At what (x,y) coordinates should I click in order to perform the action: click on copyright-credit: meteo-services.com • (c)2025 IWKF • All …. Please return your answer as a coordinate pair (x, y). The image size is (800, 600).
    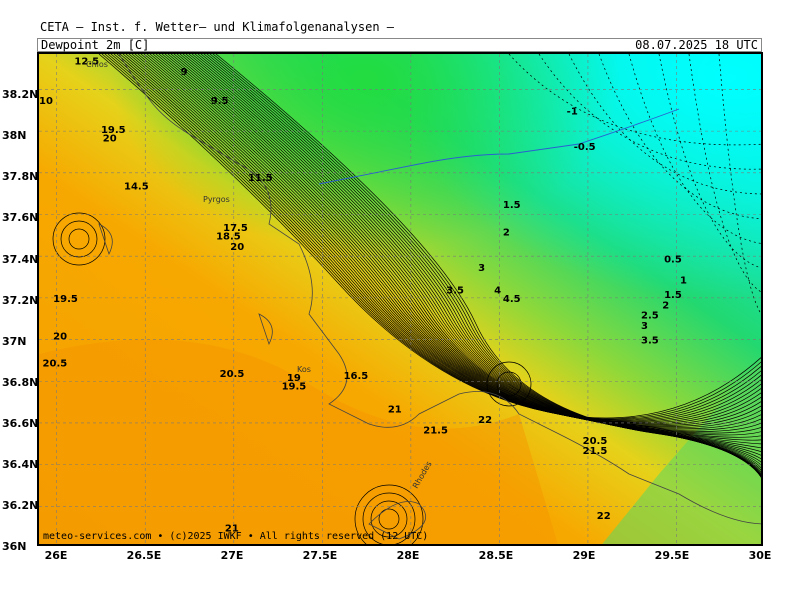
    Looking at the image, I should click on (236, 536).